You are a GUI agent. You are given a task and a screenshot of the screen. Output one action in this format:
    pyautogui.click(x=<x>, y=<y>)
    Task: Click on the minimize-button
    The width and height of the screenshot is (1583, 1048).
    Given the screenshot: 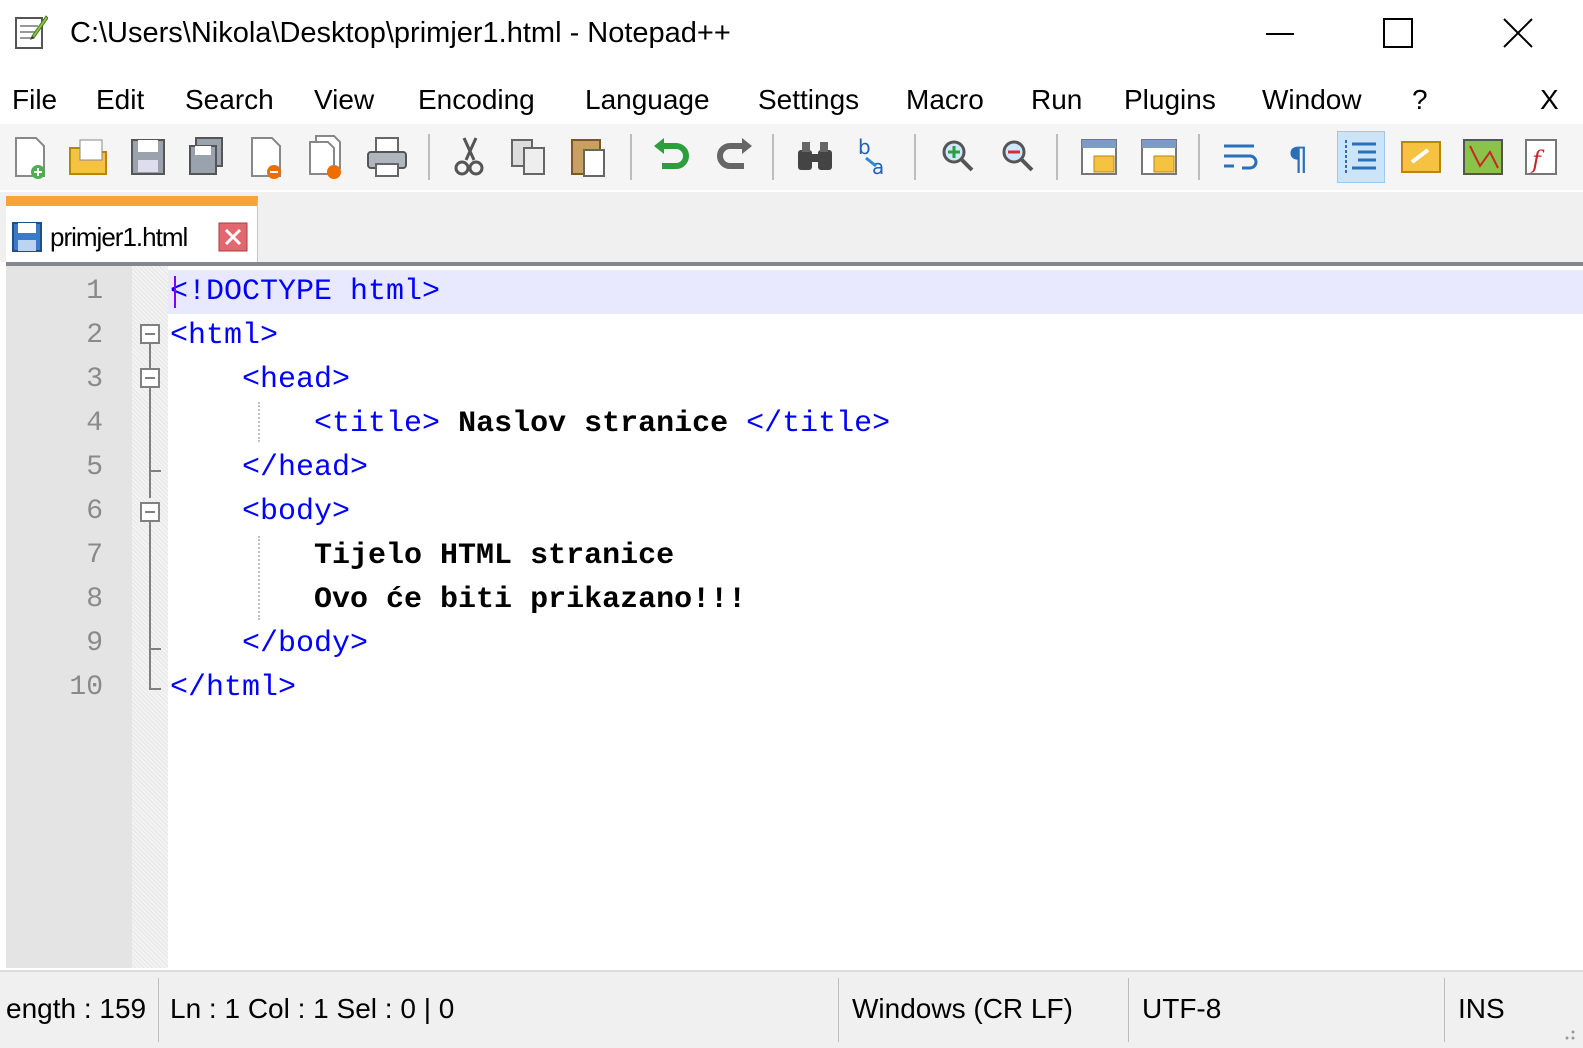 What is the action you would take?
    pyautogui.click(x=1280, y=33)
    